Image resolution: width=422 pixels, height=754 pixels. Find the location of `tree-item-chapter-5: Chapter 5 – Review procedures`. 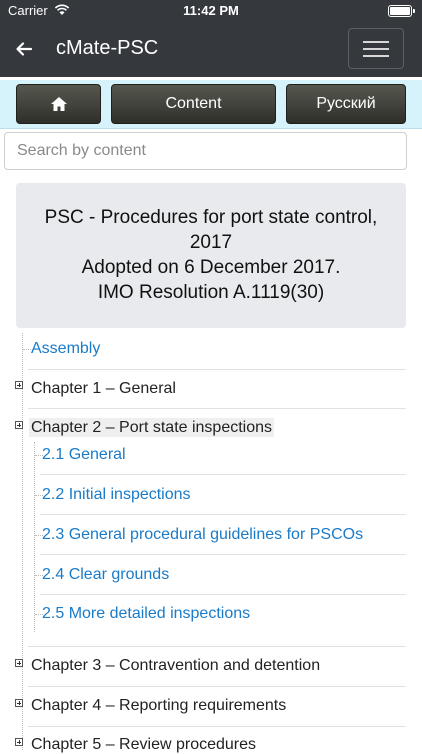

tree-item-chapter-5: Chapter 5 – Review procedures is located at coordinates (143, 745).